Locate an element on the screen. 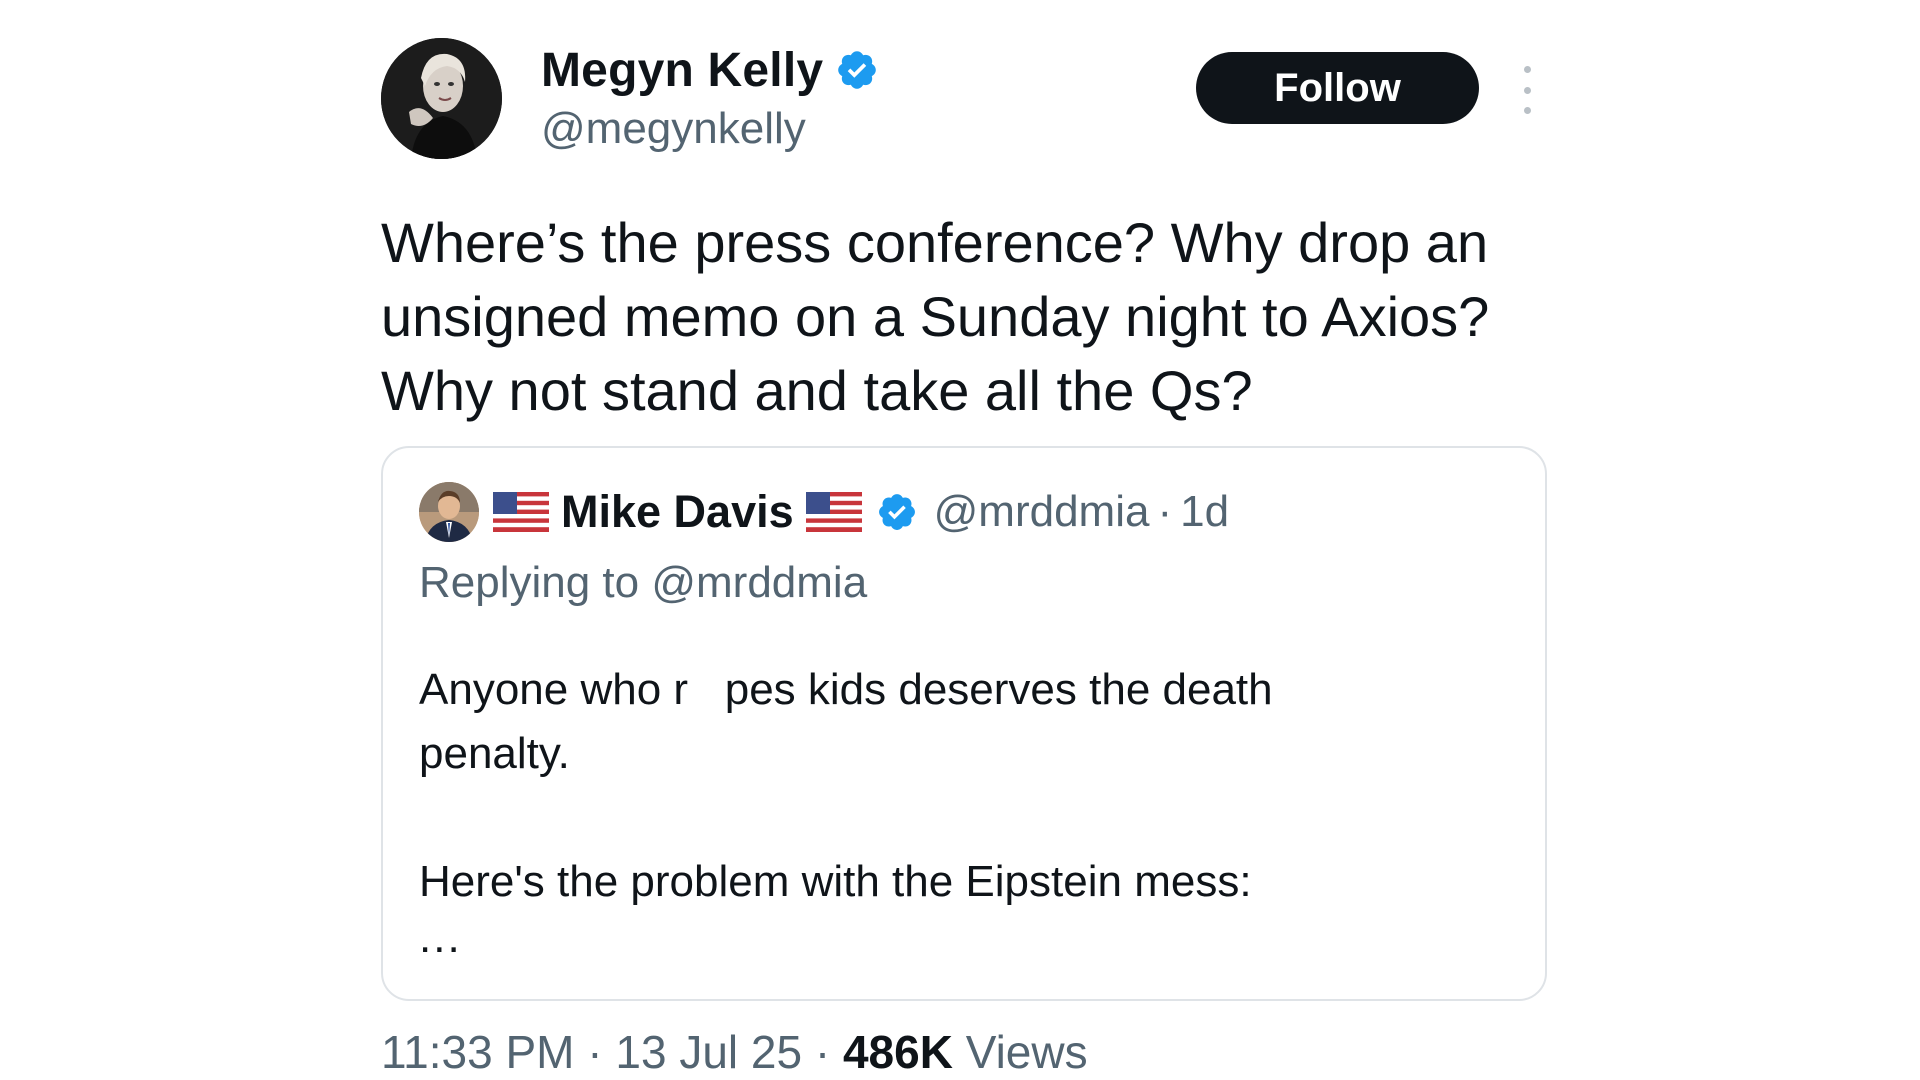 Image resolution: width=1920 pixels, height=1080 pixels. quoted-tweet-header: Mike Davis @mrddmia · 1d is located at coordinates (824, 512).